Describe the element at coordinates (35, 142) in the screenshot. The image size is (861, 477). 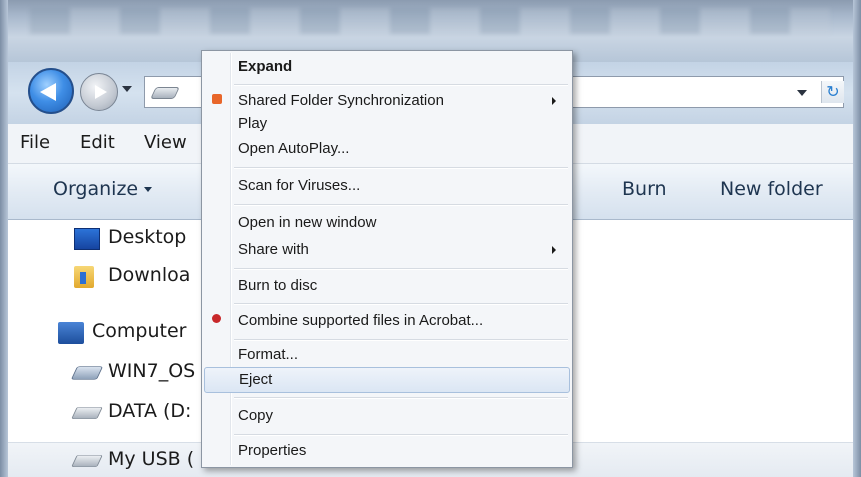
I see `menu-file: File` at that location.